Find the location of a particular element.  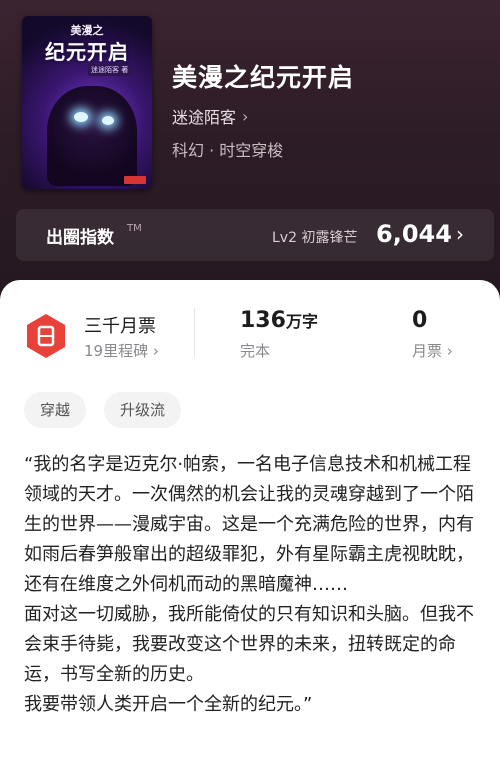

completion-status: 完本 is located at coordinates (255, 351).